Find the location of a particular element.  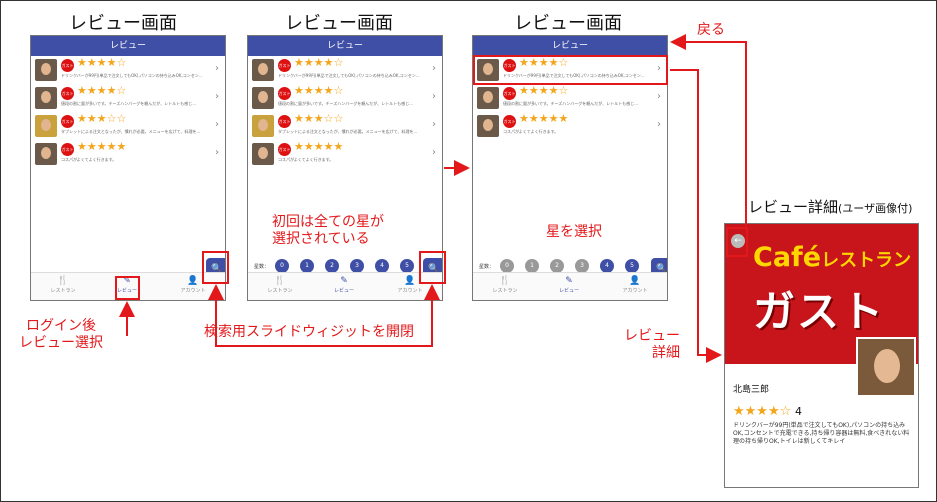

arrow-to-detail is located at coordinates (696, 216).